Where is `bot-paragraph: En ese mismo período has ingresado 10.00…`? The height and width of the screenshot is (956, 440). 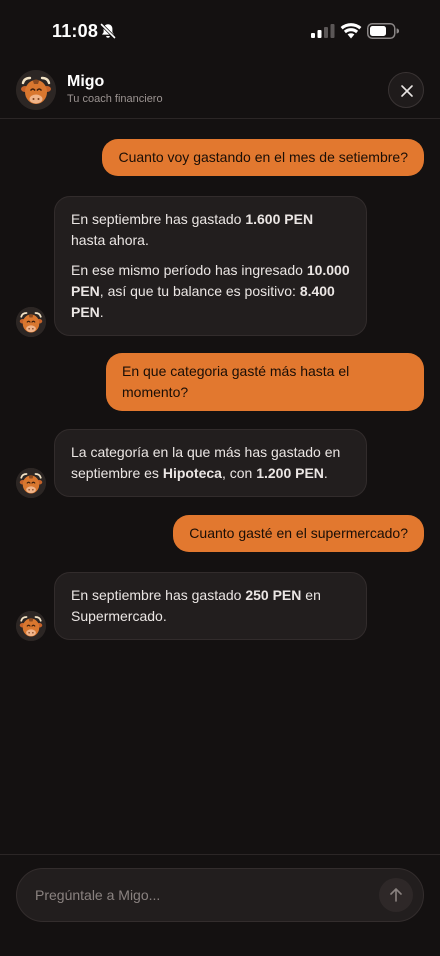 bot-paragraph: En ese mismo período has ingresado 10.00… is located at coordinates (210, 291).